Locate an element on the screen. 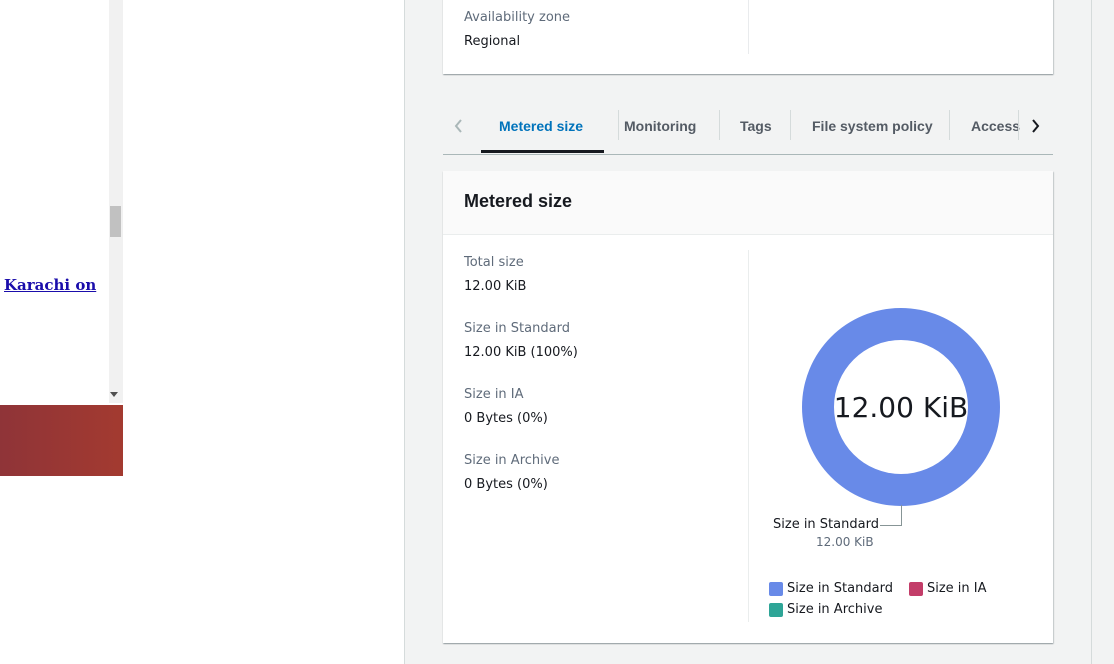 The height and width of the screenshot is (664, 1114). card-title: Metered size is located at coordinates (518, 201).